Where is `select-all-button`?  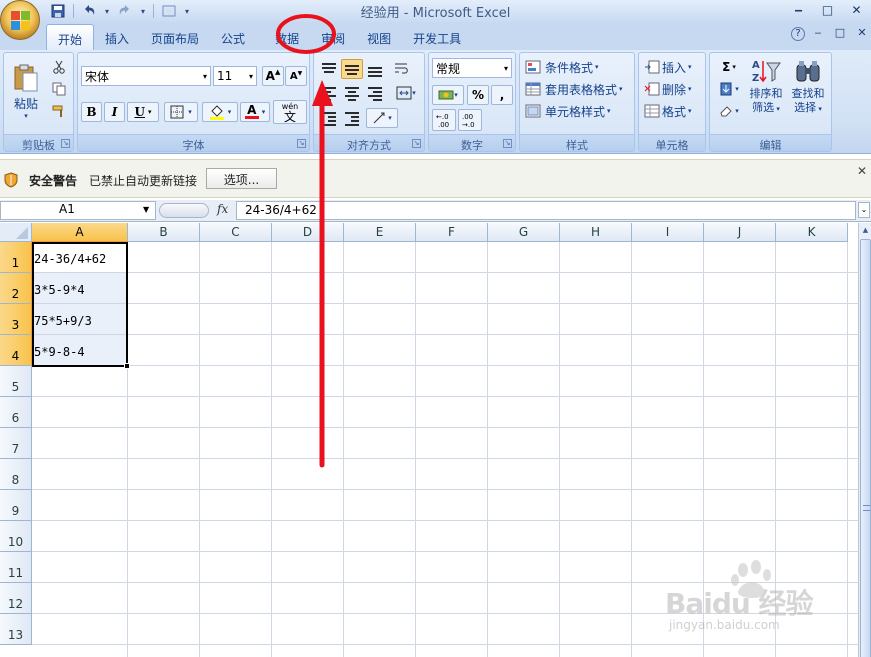 select-all-button is located at coordinates (16, 232).